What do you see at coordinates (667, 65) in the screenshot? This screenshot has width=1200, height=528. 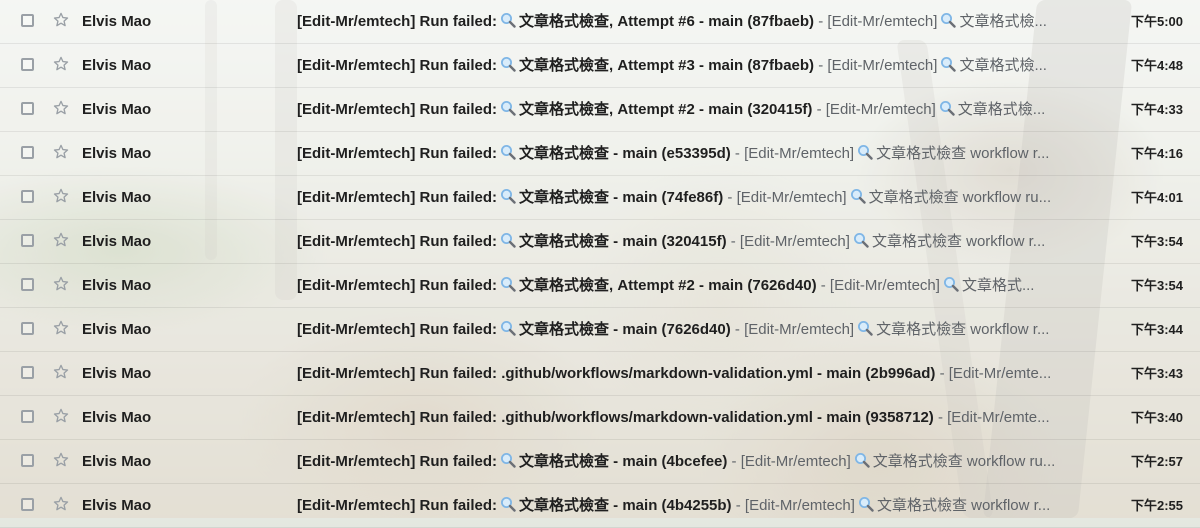 I see `subject-text: 文章格式檢查, Attempt #3 - main (87fbaeb)` at bounding box center [667, 65].